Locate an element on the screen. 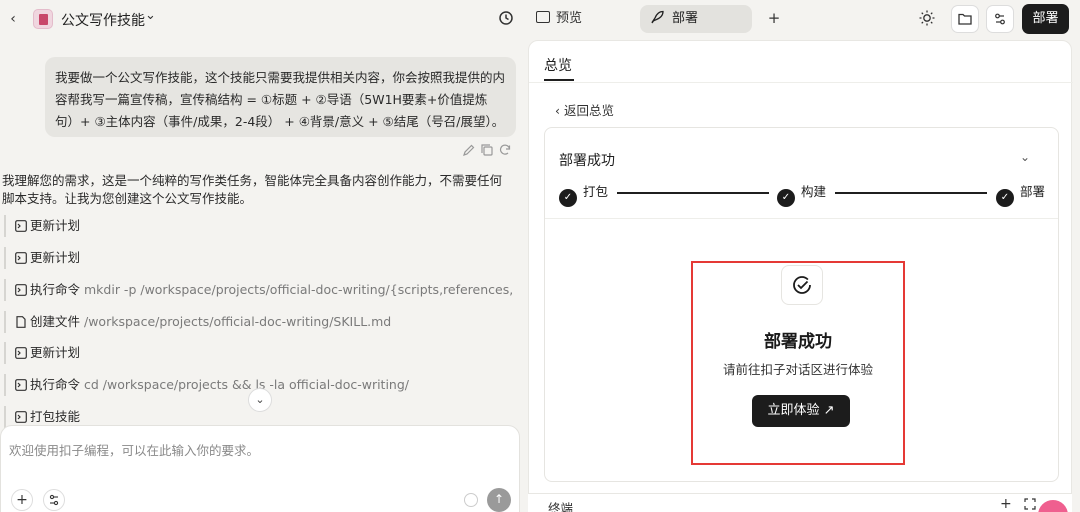  progress-step-package: ✓ 打包 is located at coordinates (584, 194).